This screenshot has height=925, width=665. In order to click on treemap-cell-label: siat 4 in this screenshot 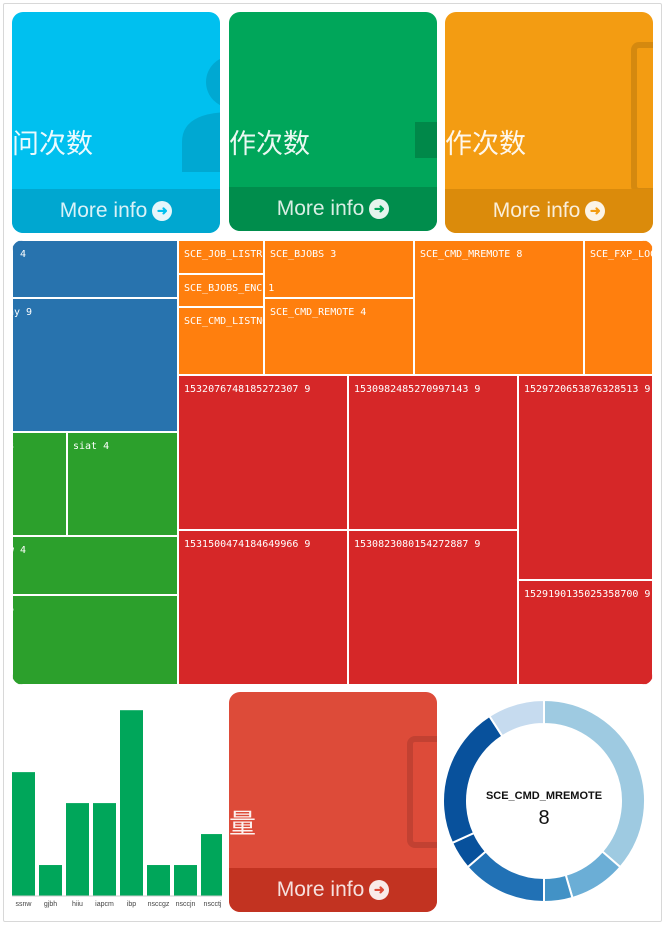, I will do `click(91, 446)`.